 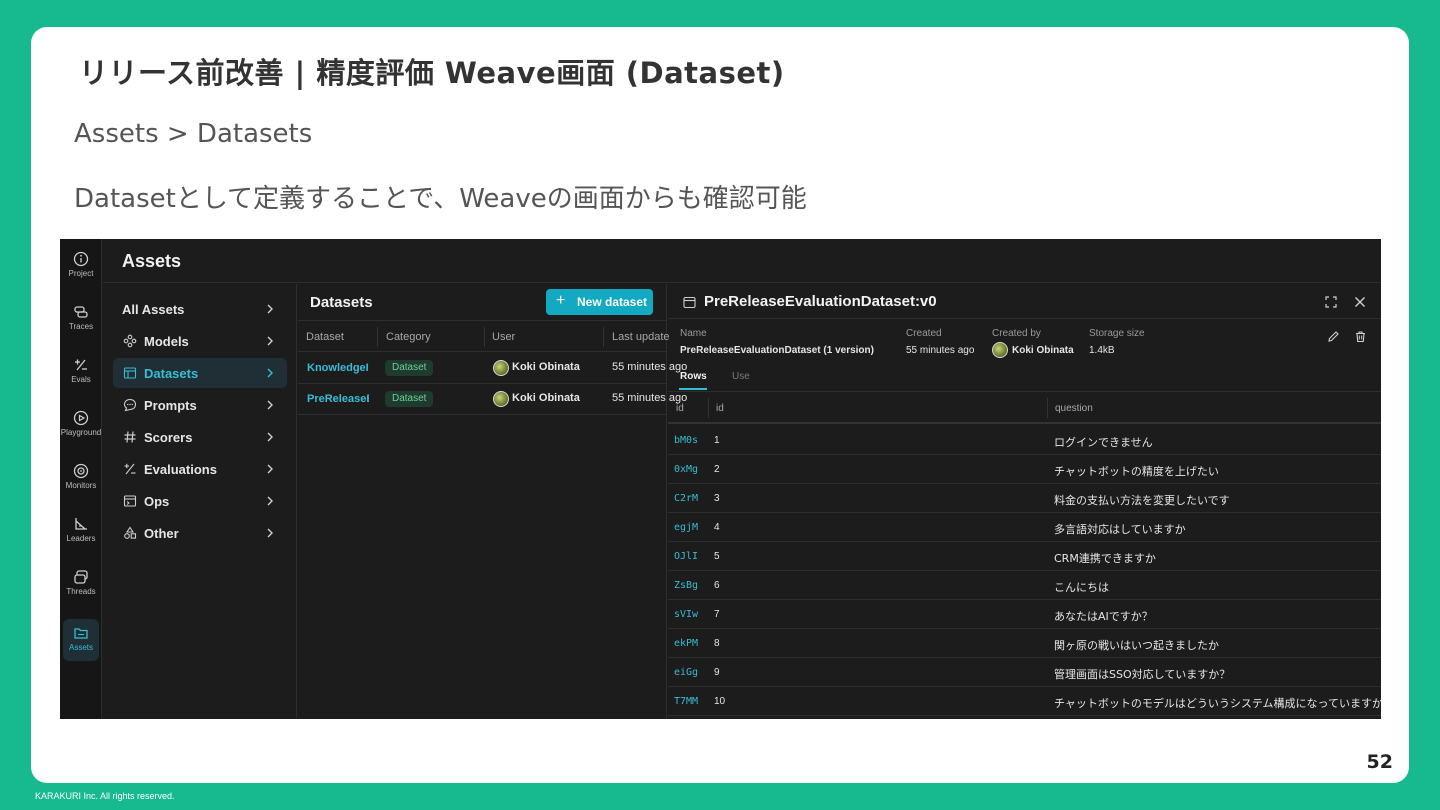 I want to click on dataset-name-link: KnowledgeItemsDataset, so click(x=338, y=368).